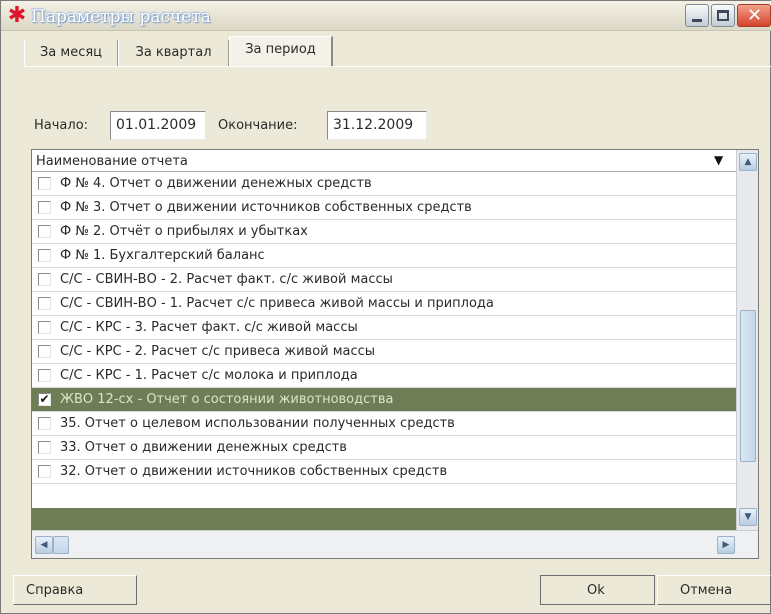 This screenshot has width=771, height=614. I want to click on ok-button: Ok, so click(597, 590).